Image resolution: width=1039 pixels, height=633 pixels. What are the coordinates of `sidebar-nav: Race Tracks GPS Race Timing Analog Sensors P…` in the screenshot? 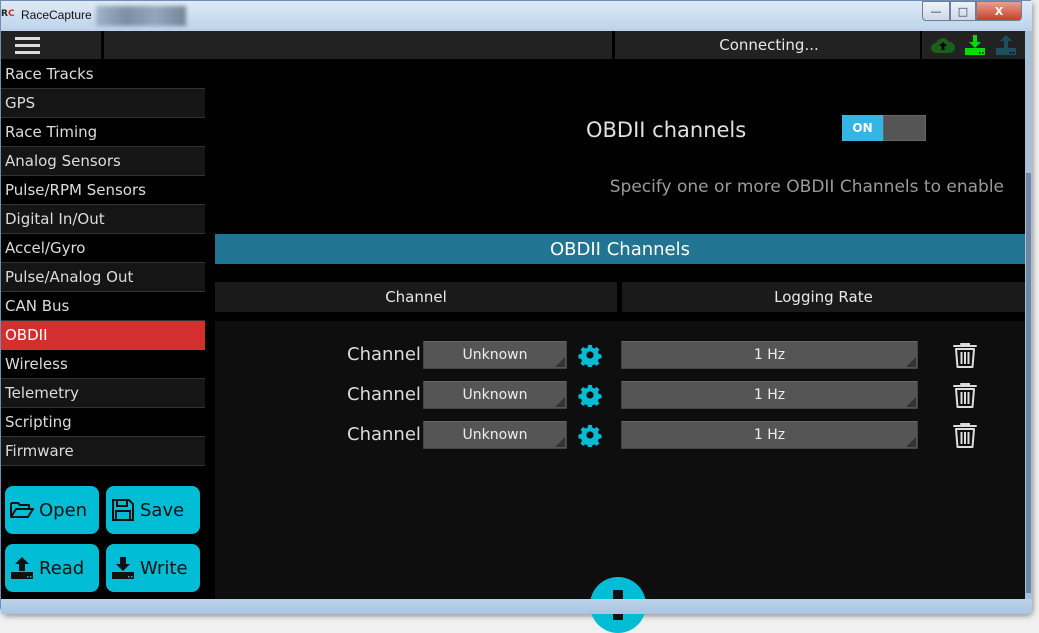 It's located at (103, 263).